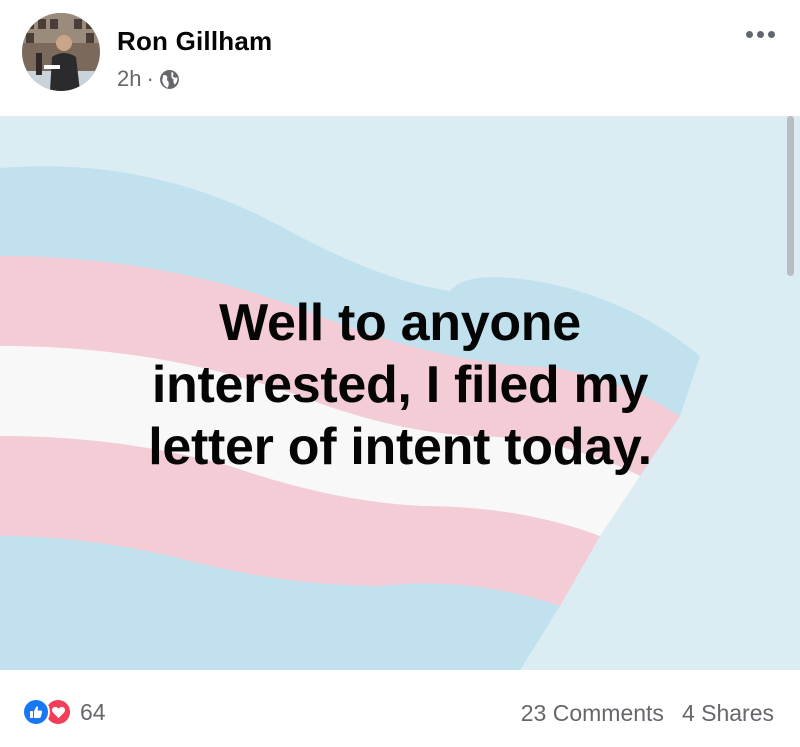 This screenshot has height=747, width=800. I want to click on author-avatar, so click(61, 52).